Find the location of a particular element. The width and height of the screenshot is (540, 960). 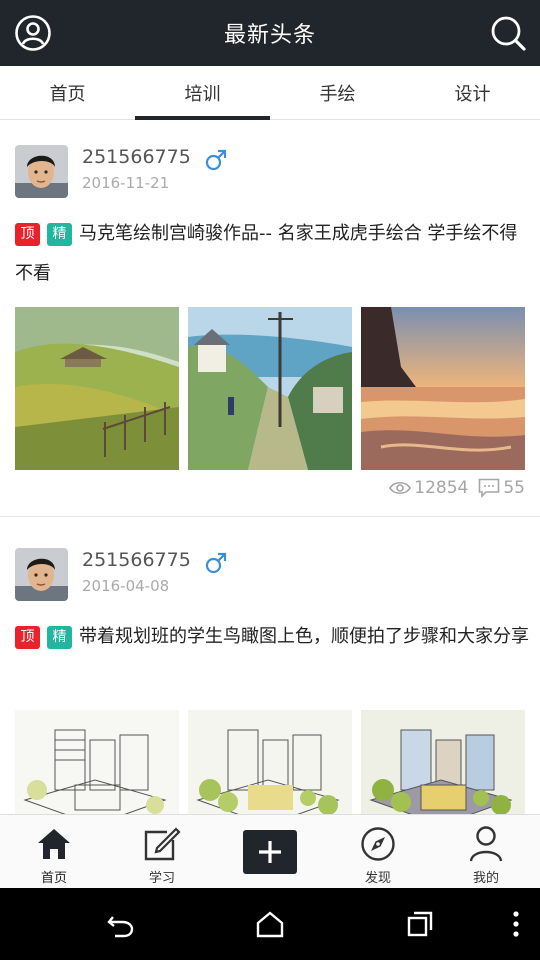

overflow-menu-button is located at coordinates (516, 924).